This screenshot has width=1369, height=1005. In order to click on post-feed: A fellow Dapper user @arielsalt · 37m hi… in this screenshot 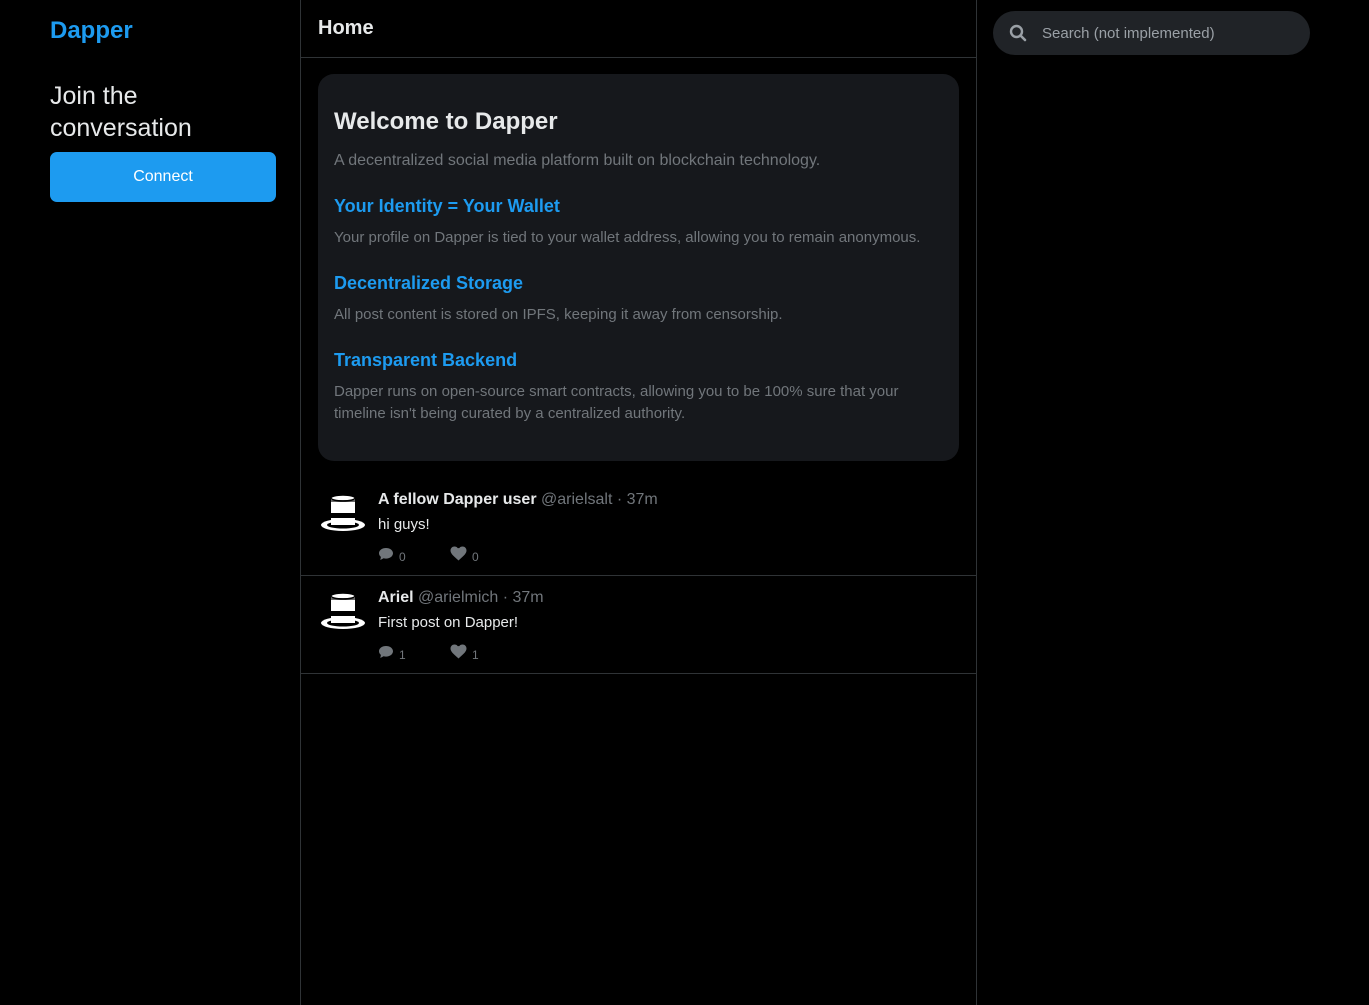, I will do `click(638, 576)`.